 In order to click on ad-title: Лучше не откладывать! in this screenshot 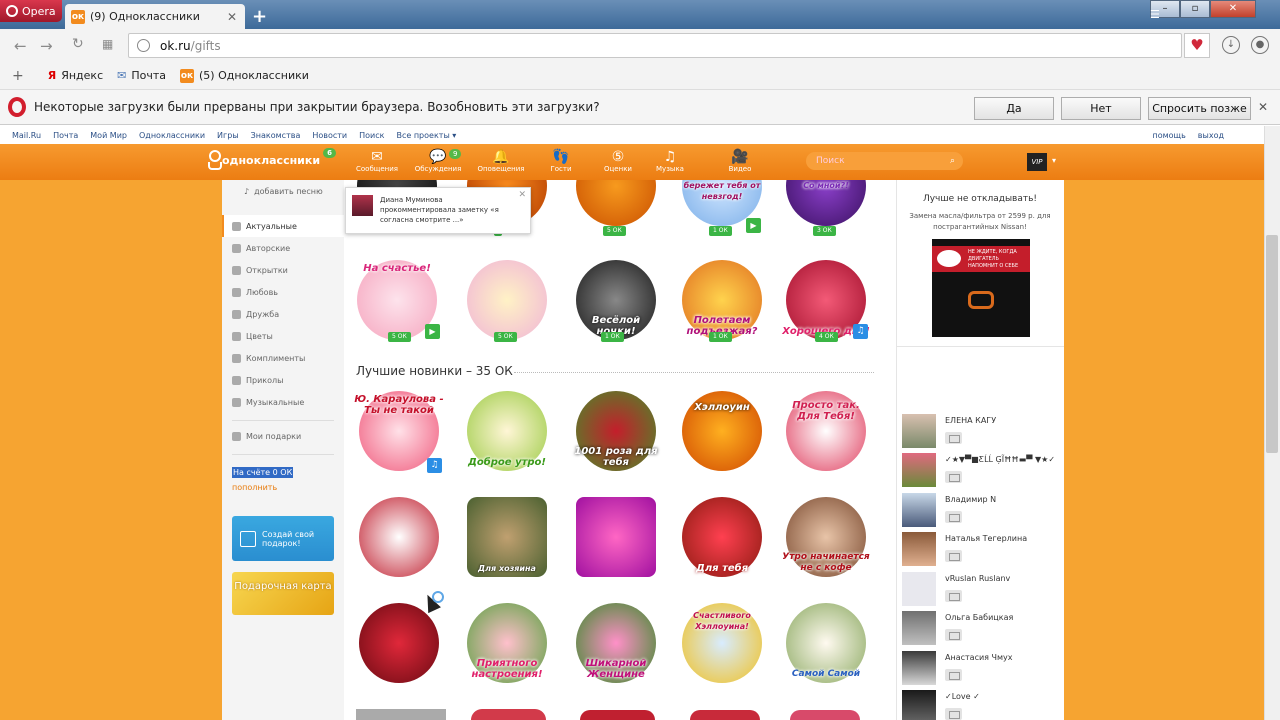, I will do `click(980, 199)`.